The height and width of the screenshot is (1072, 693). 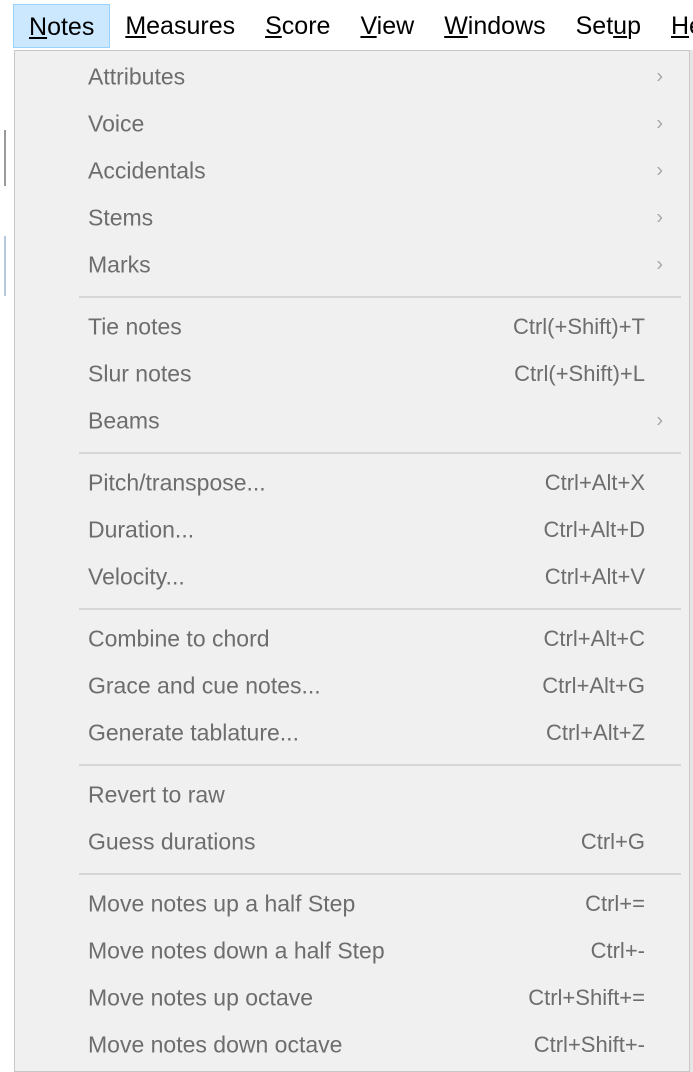 I want to click on menu-item-combine-to-chord: Combine to chord Ctrl+Alt+C, so click(x=352, y=639).